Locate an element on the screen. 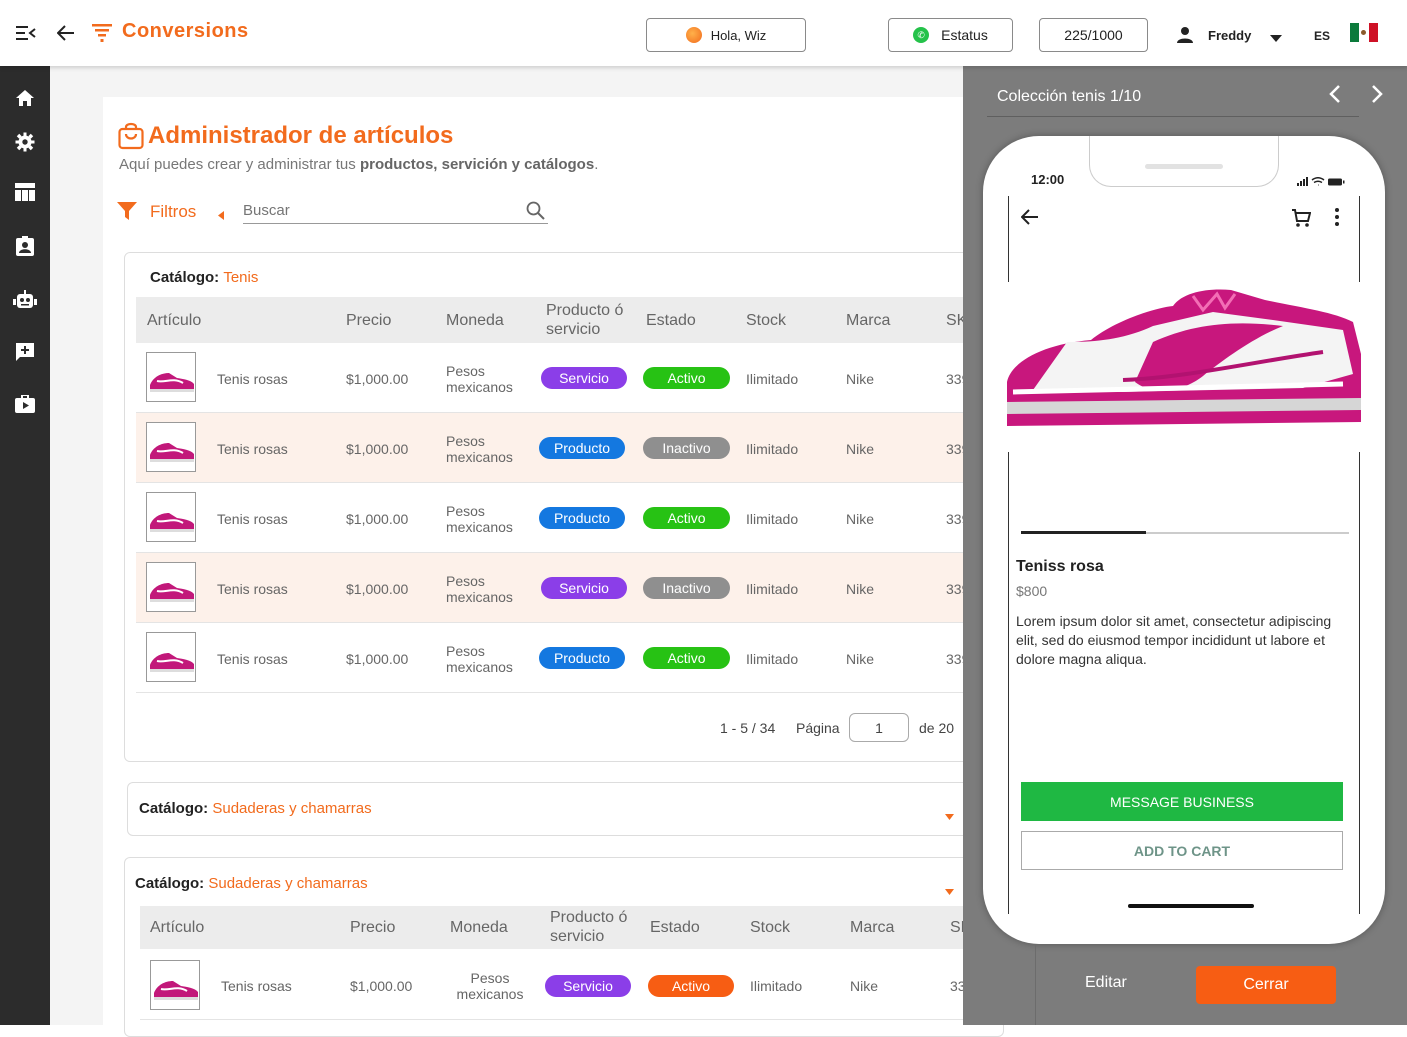 This screenshot has width=1407, height=1037. sidebar is located at coordinates (25, 545).